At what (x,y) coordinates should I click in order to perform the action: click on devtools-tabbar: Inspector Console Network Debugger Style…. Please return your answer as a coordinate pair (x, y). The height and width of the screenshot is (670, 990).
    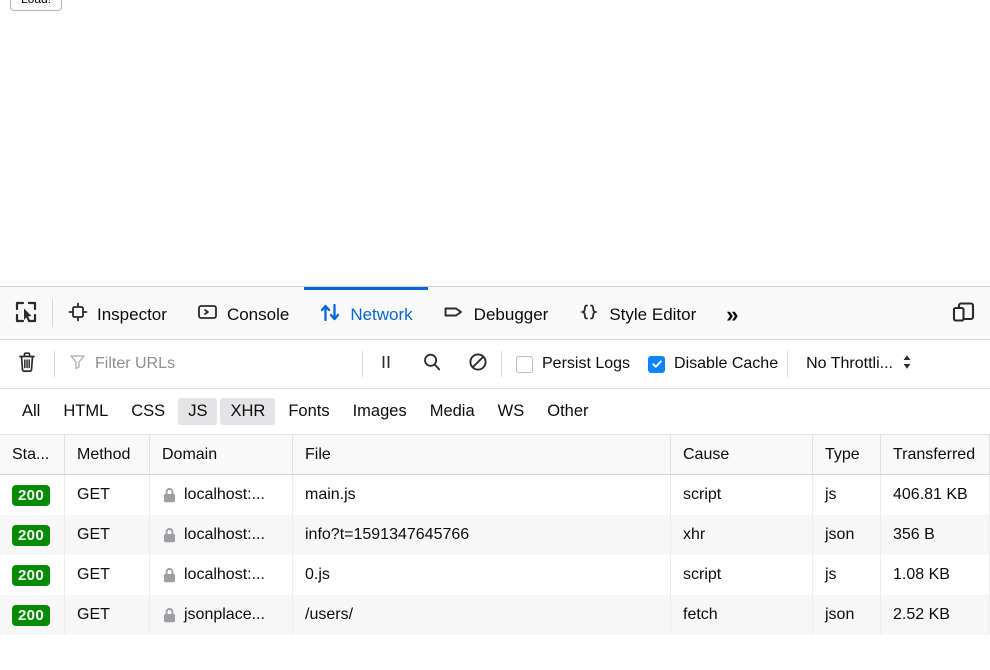
    Looking at the image, I should click on (495, 313).